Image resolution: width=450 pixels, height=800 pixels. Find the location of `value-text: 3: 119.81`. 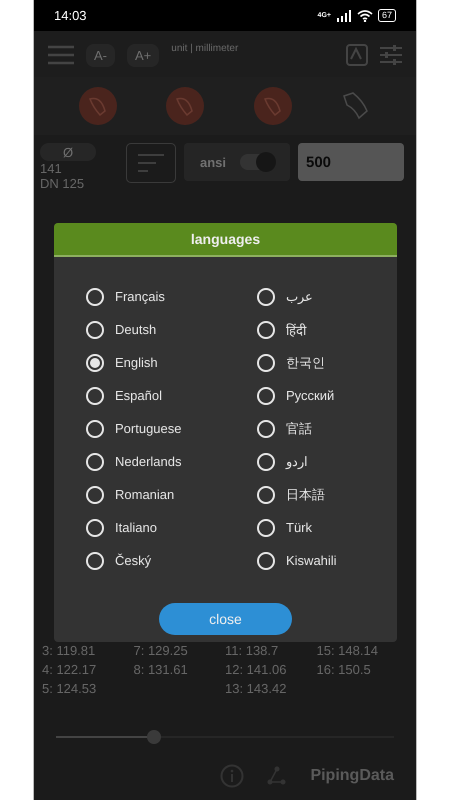

value-text: 3: 119.81 is located at coordinates (69, 651).